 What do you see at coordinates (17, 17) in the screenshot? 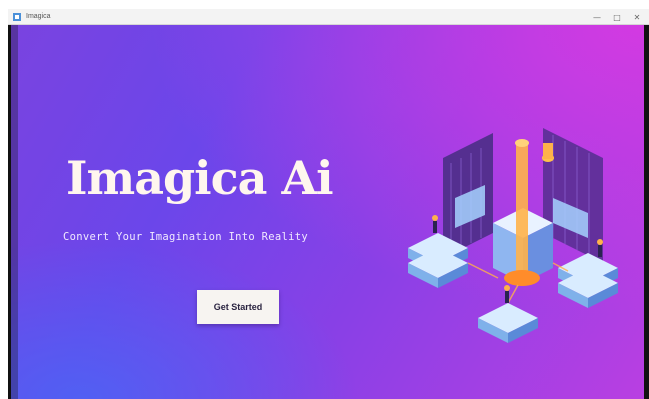
I see `app-icon` at bounding box center [17, 17].